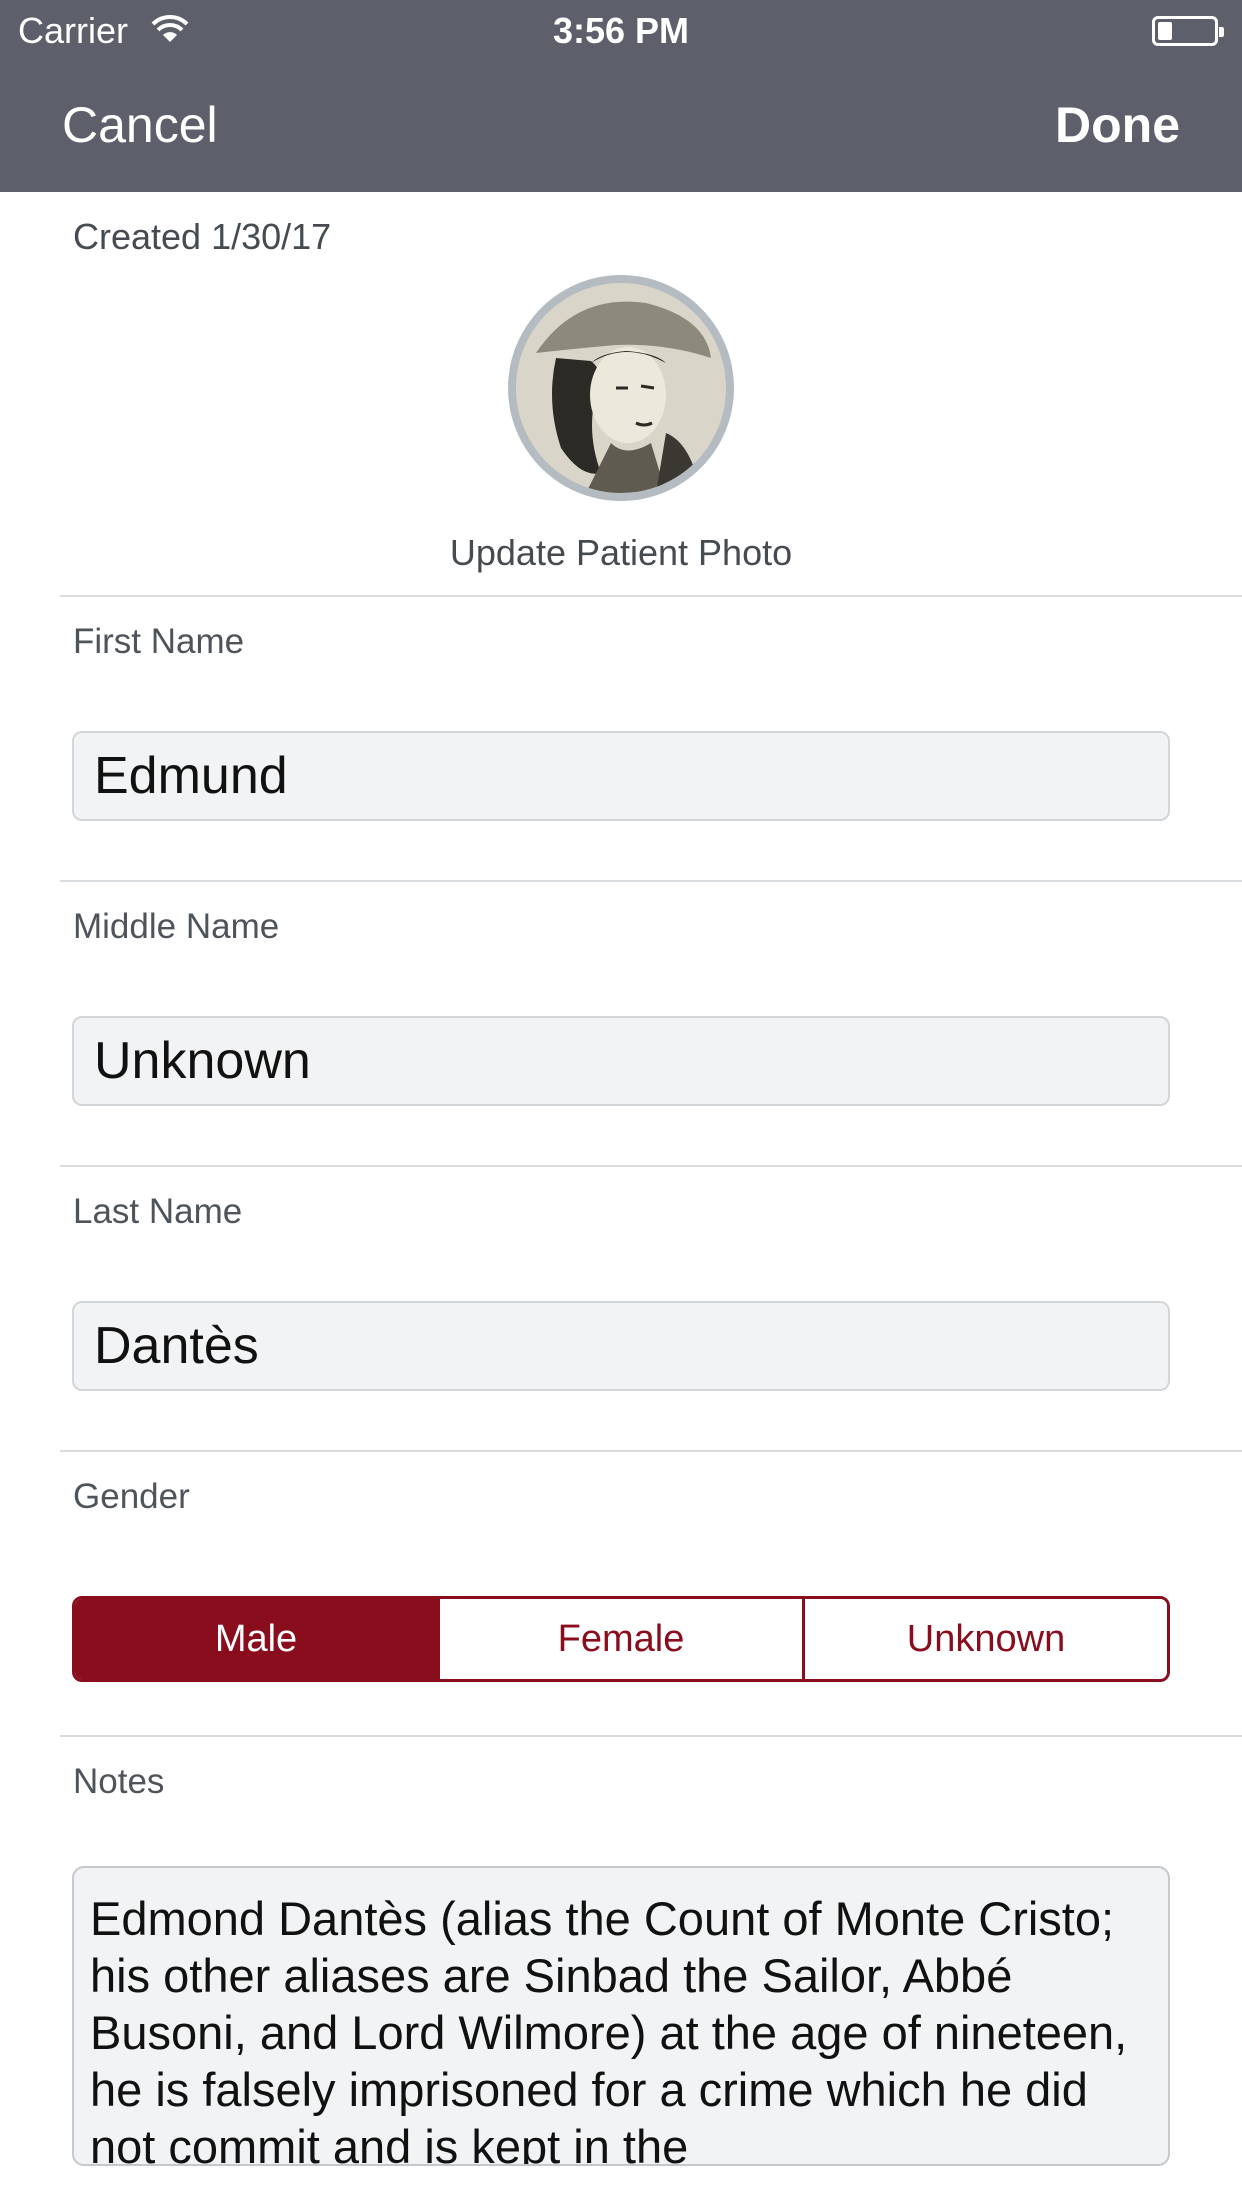 The height and width of the screenshot is (2208, 1242). What do you see at coordinates (131, 1496) in the screenshot?
I see `gender-label: Gender` at bounding box center [131, 1496].